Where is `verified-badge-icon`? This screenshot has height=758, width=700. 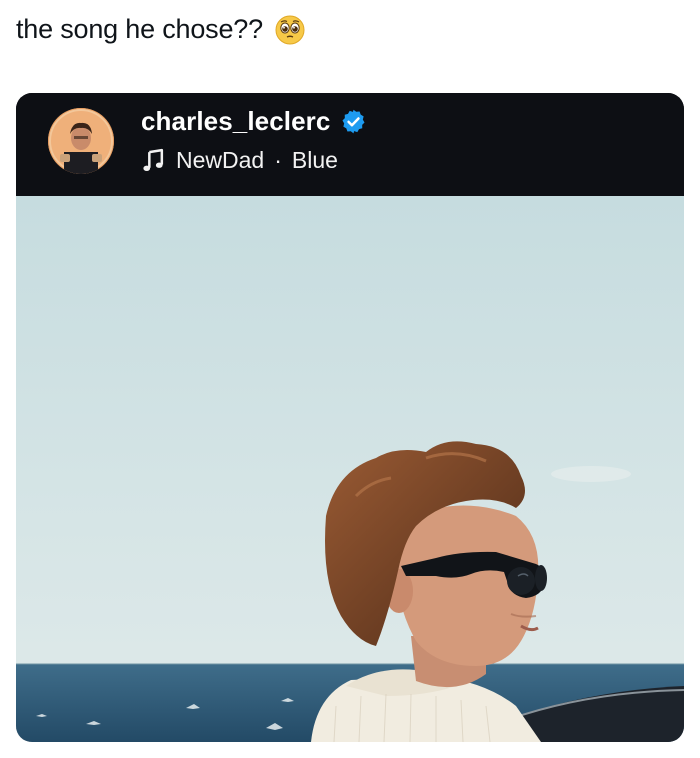
verified-badge-icon is located at coordinates (353, 121).